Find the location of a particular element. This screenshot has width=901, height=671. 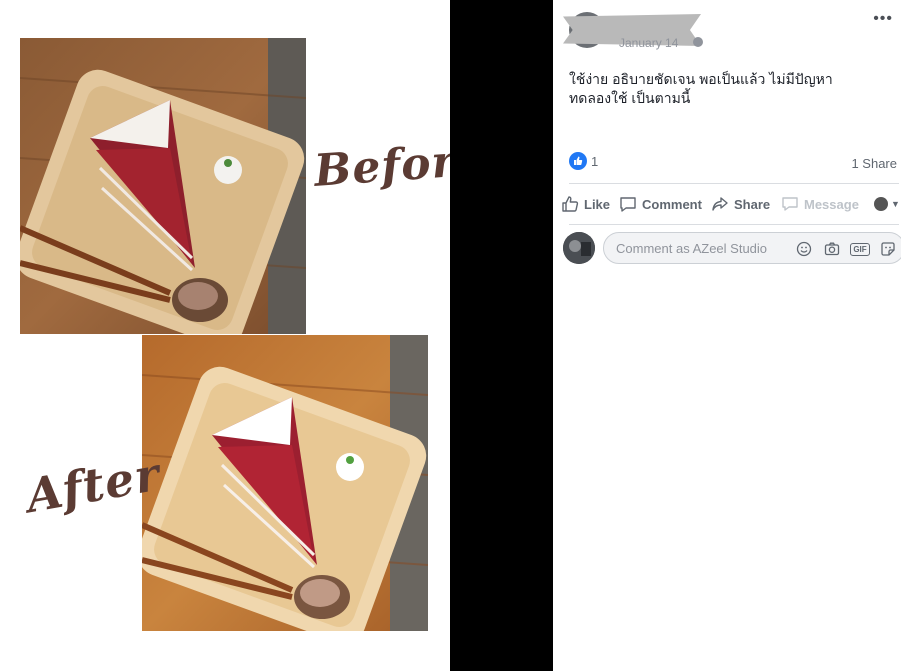

gif-label: GIF is located at coordinates (860, 249).